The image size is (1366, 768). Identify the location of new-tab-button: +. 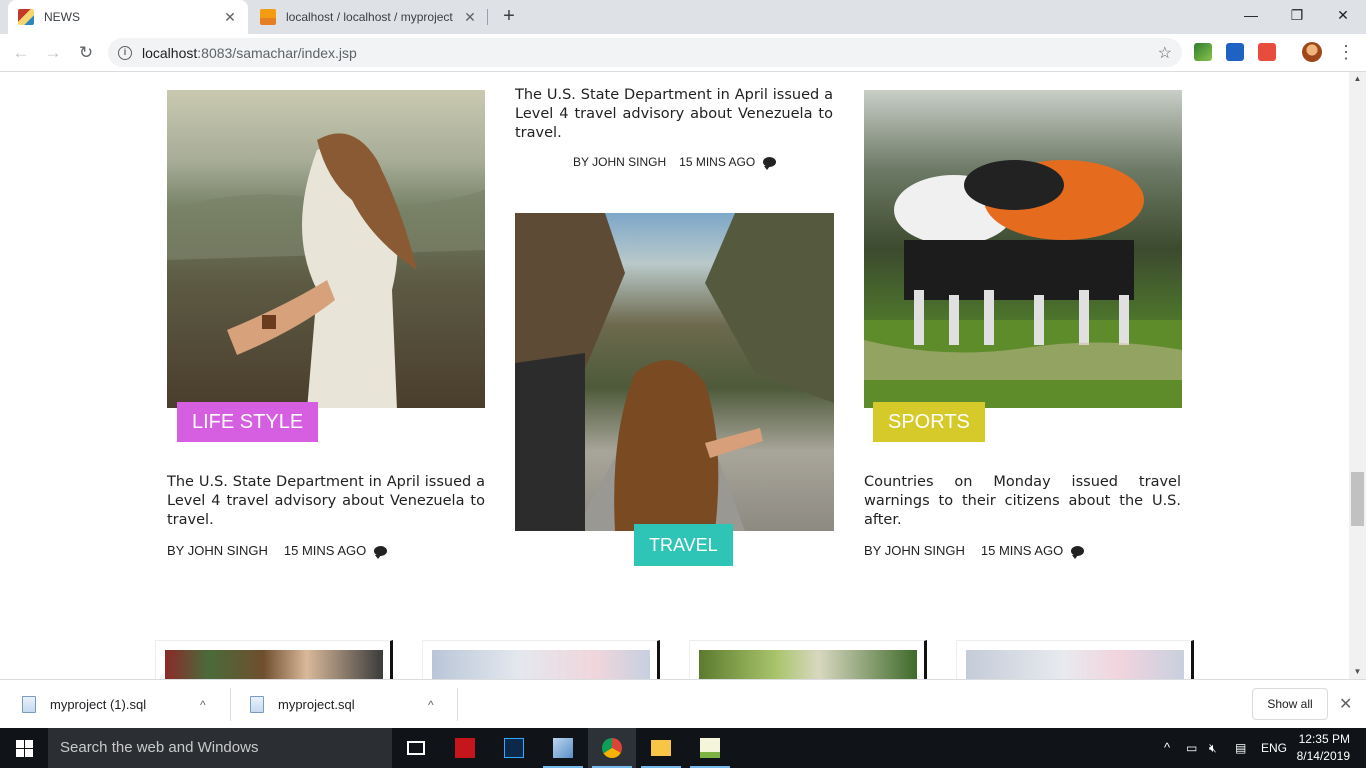
(509, 16).